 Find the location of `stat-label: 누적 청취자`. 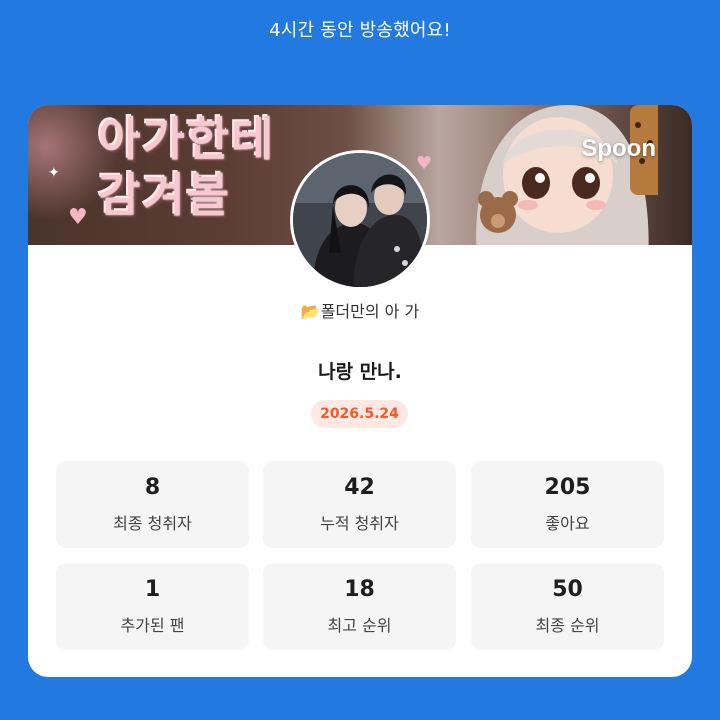

stat-label: 누적 청취자 is located at coordinates (359, 523).